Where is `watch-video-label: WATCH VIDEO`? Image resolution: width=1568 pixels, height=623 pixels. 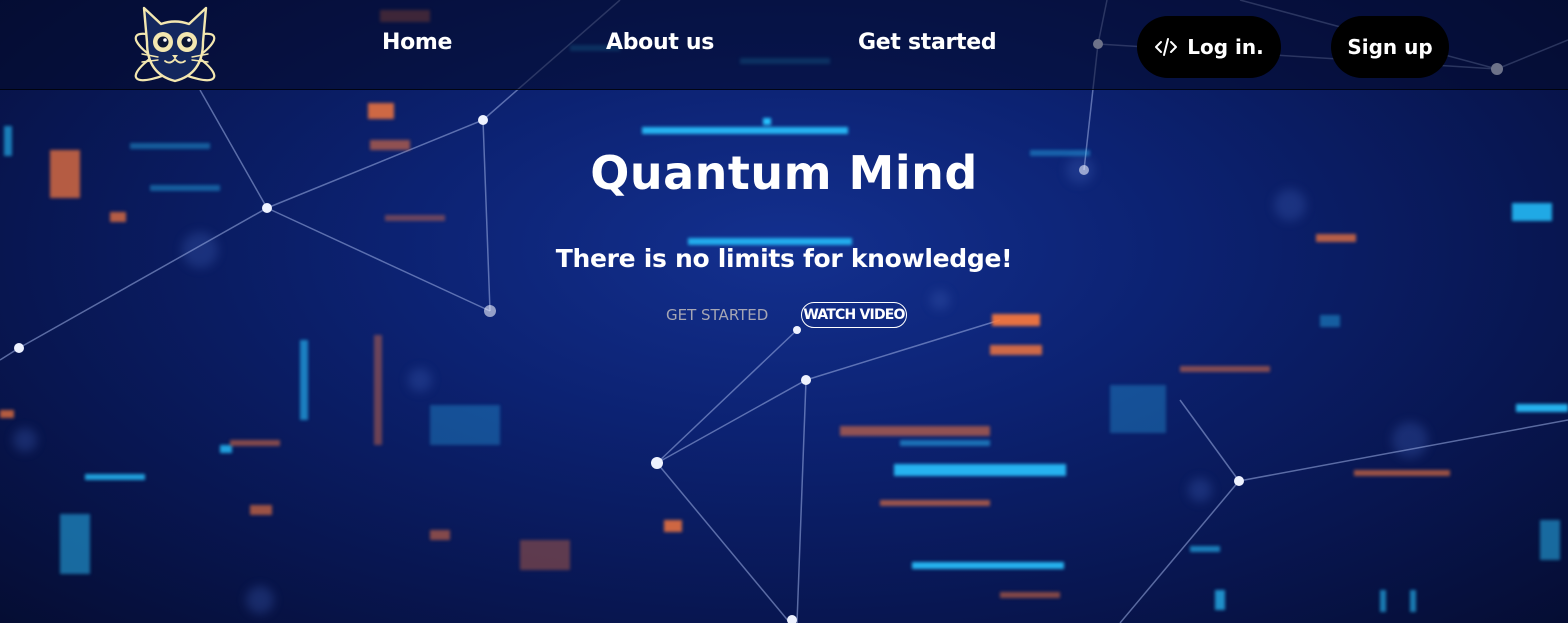
watch-video-label: WATCH VIDEO is located at coordinates (854, 315).